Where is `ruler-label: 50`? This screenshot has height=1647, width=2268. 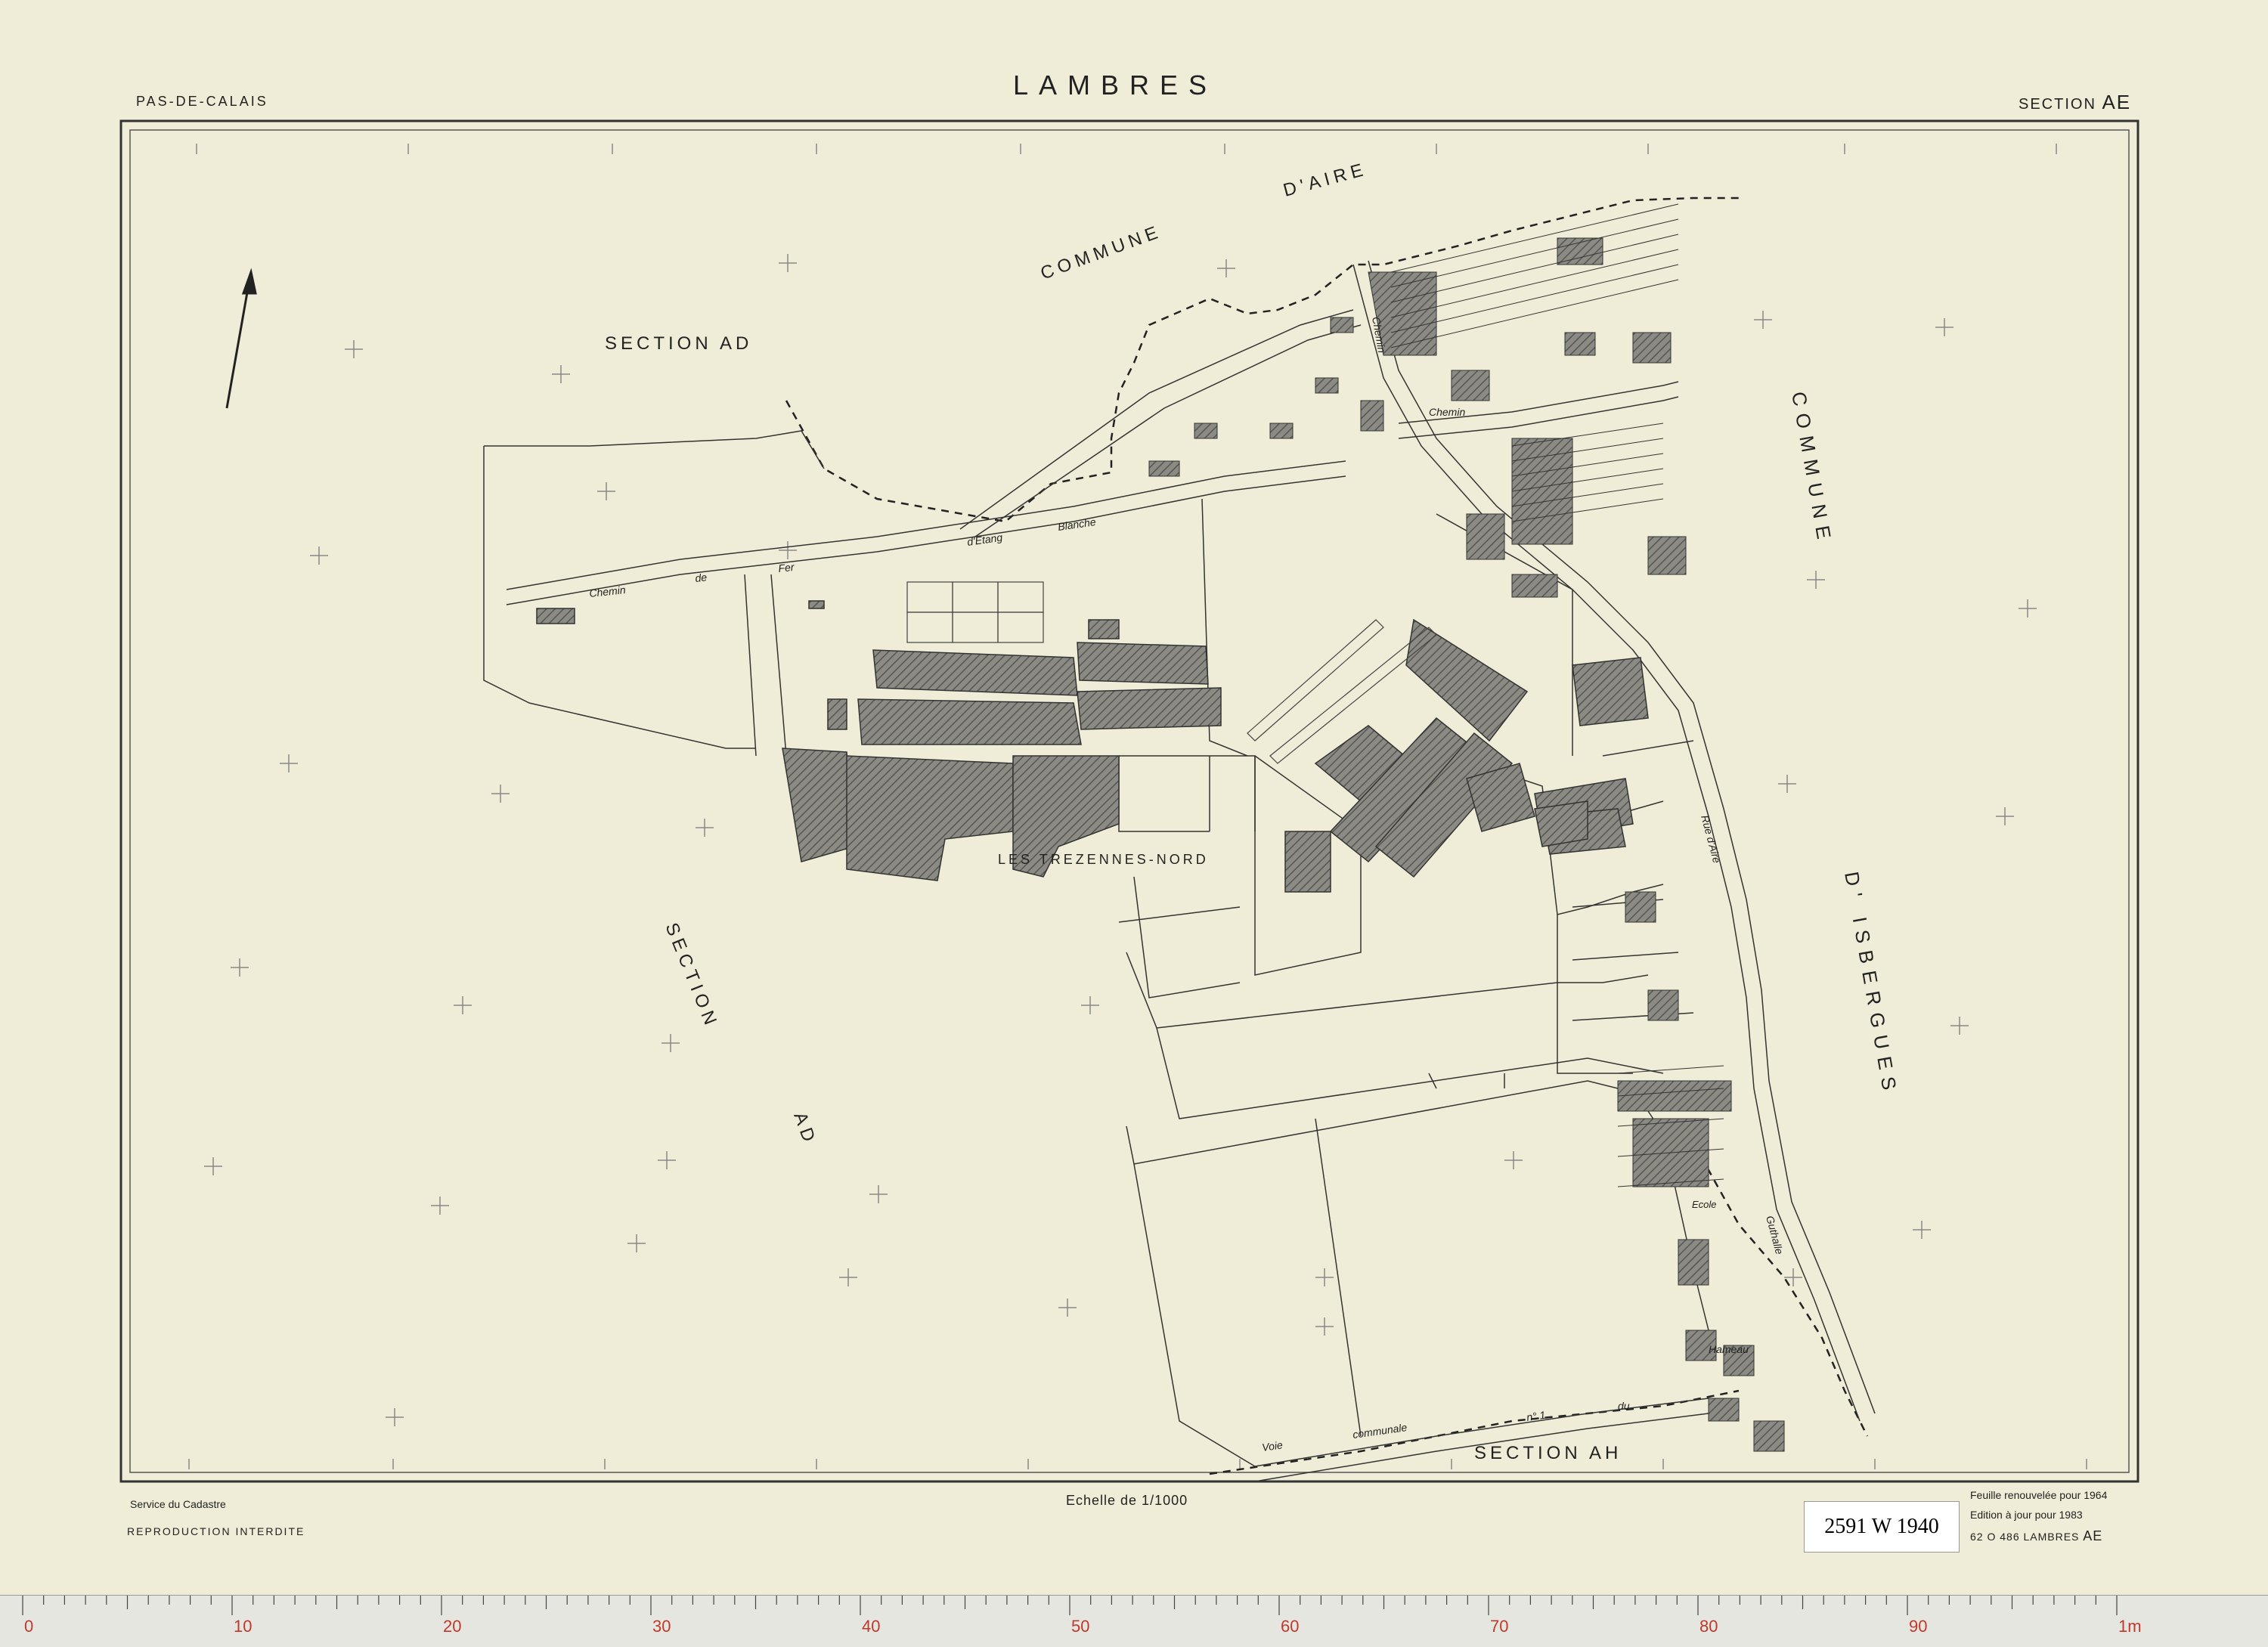
ruler-label: 50 is located at coordinates (1080, 1626).